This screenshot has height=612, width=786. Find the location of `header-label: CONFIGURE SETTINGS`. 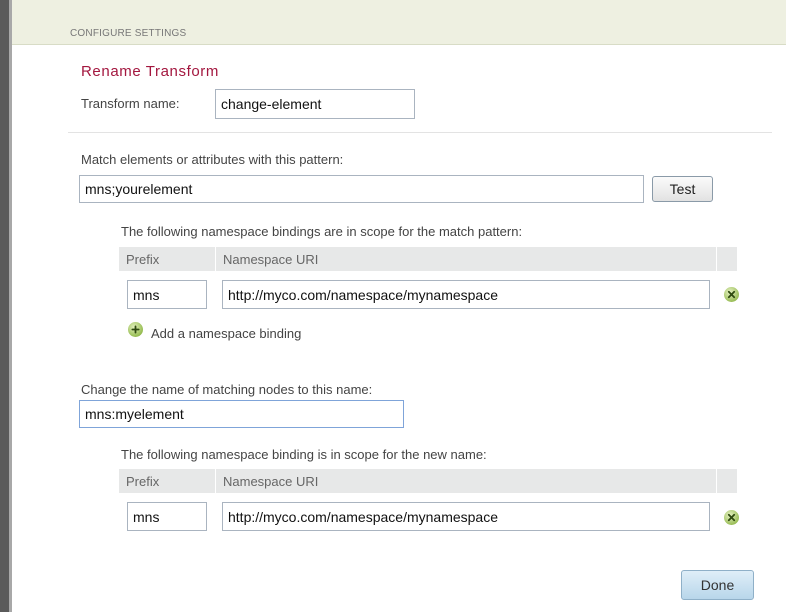

header-label: CONFIGURE SETTINGS is located at coordinates (128, 33).